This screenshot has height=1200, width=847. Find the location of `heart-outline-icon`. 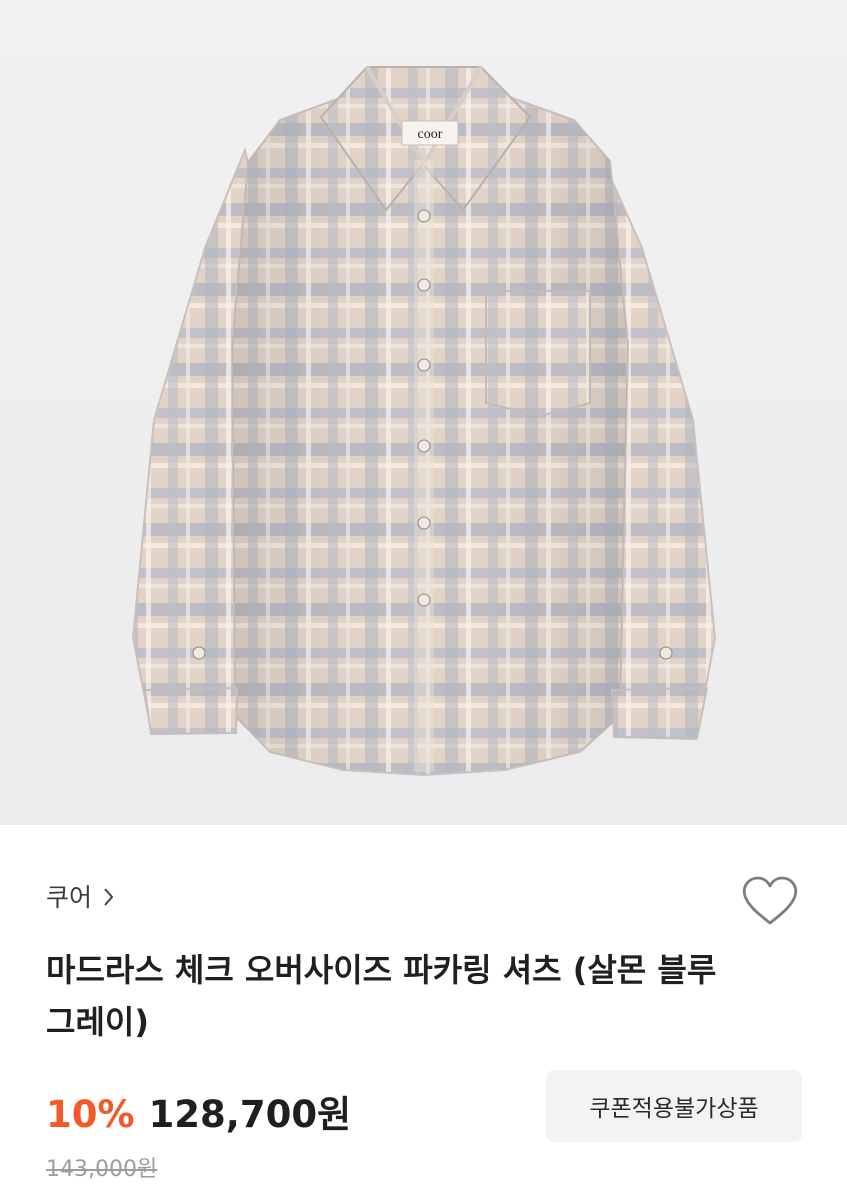

heart-outline-icon is located at coordinates (770, 900).